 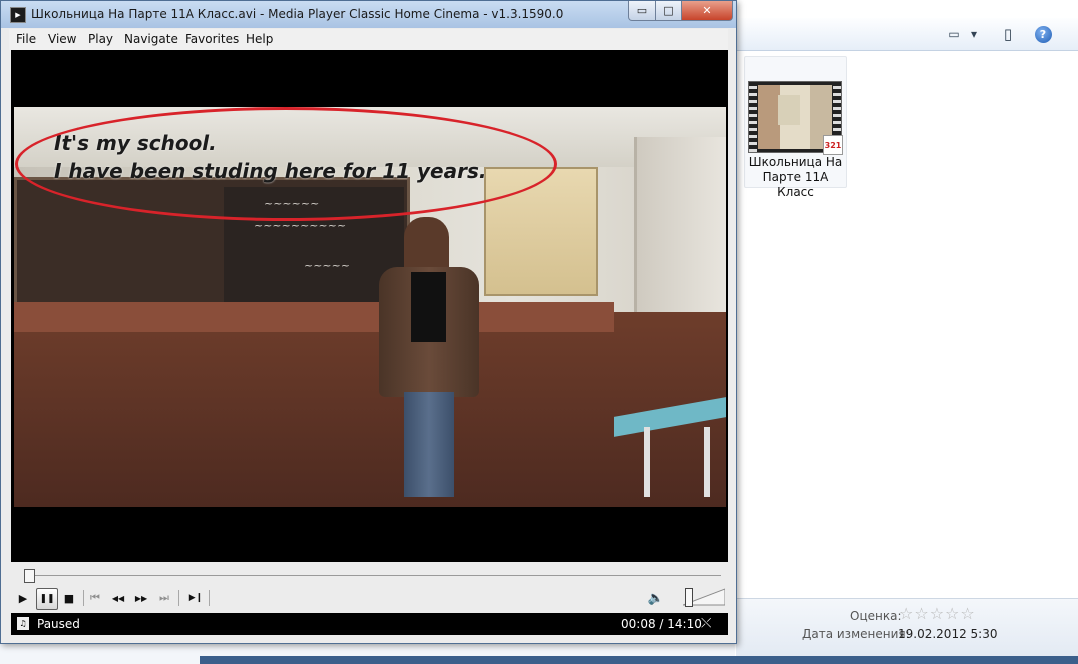 I want to click on previous-button: ⏮, so click(x=95, y=598).